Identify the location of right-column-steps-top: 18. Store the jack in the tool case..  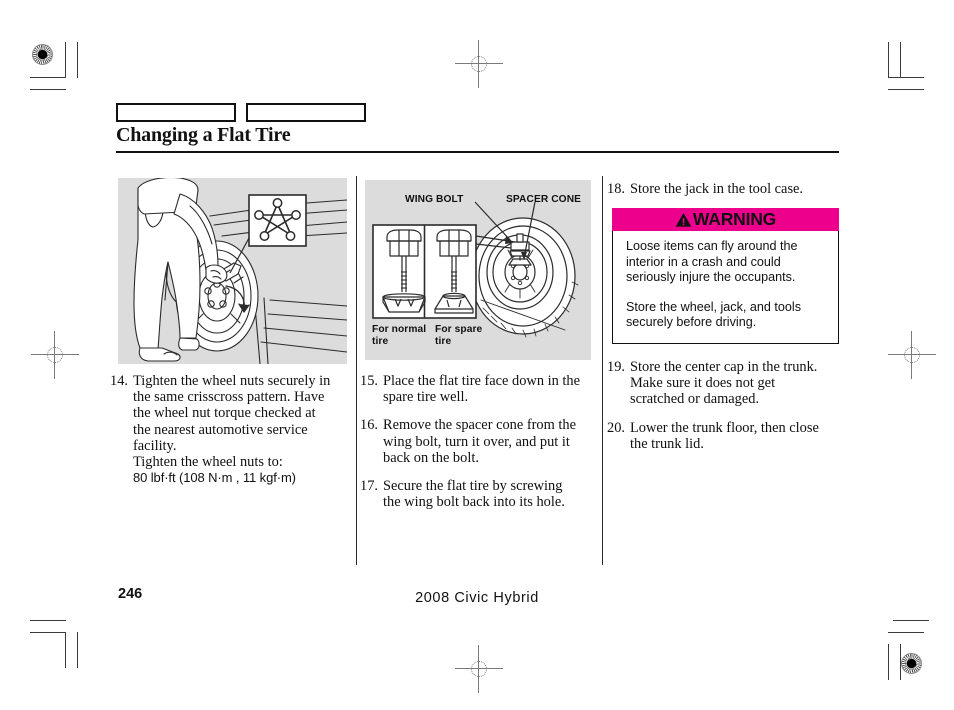
(726, 189).